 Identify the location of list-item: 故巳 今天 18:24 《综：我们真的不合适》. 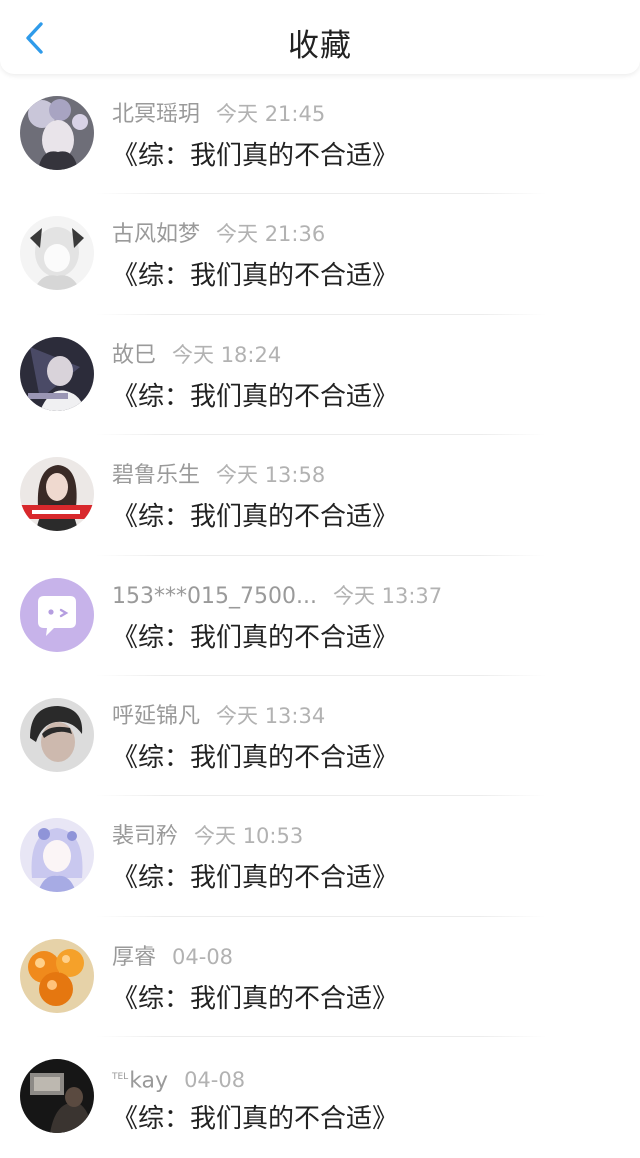
(320, 375).